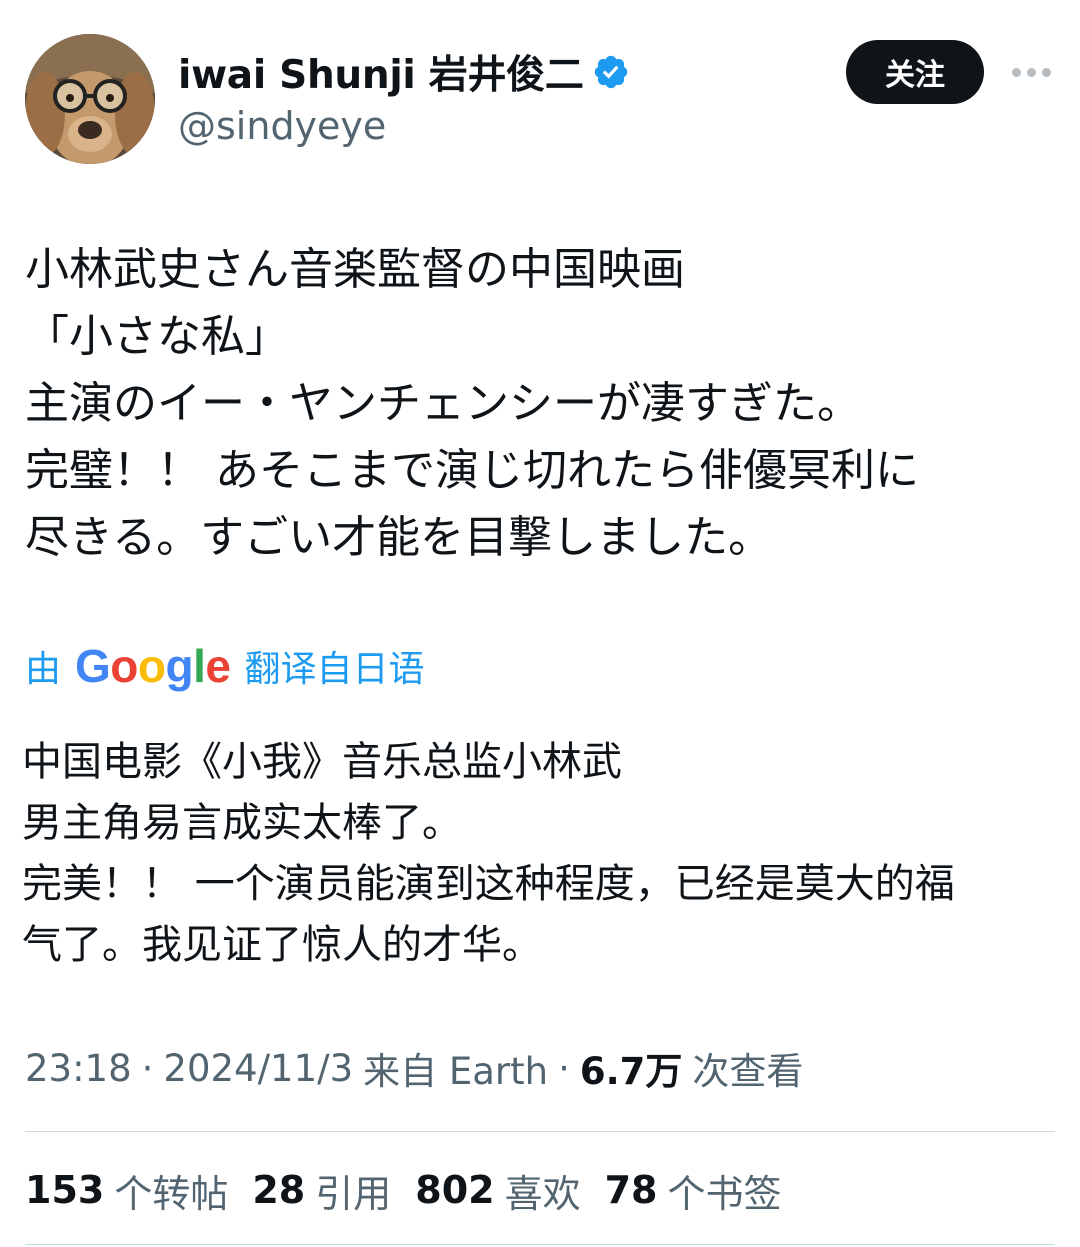  Describe the element at coordinates (153, 666) in the screenshot. I see `google-logo: Google` at that location.